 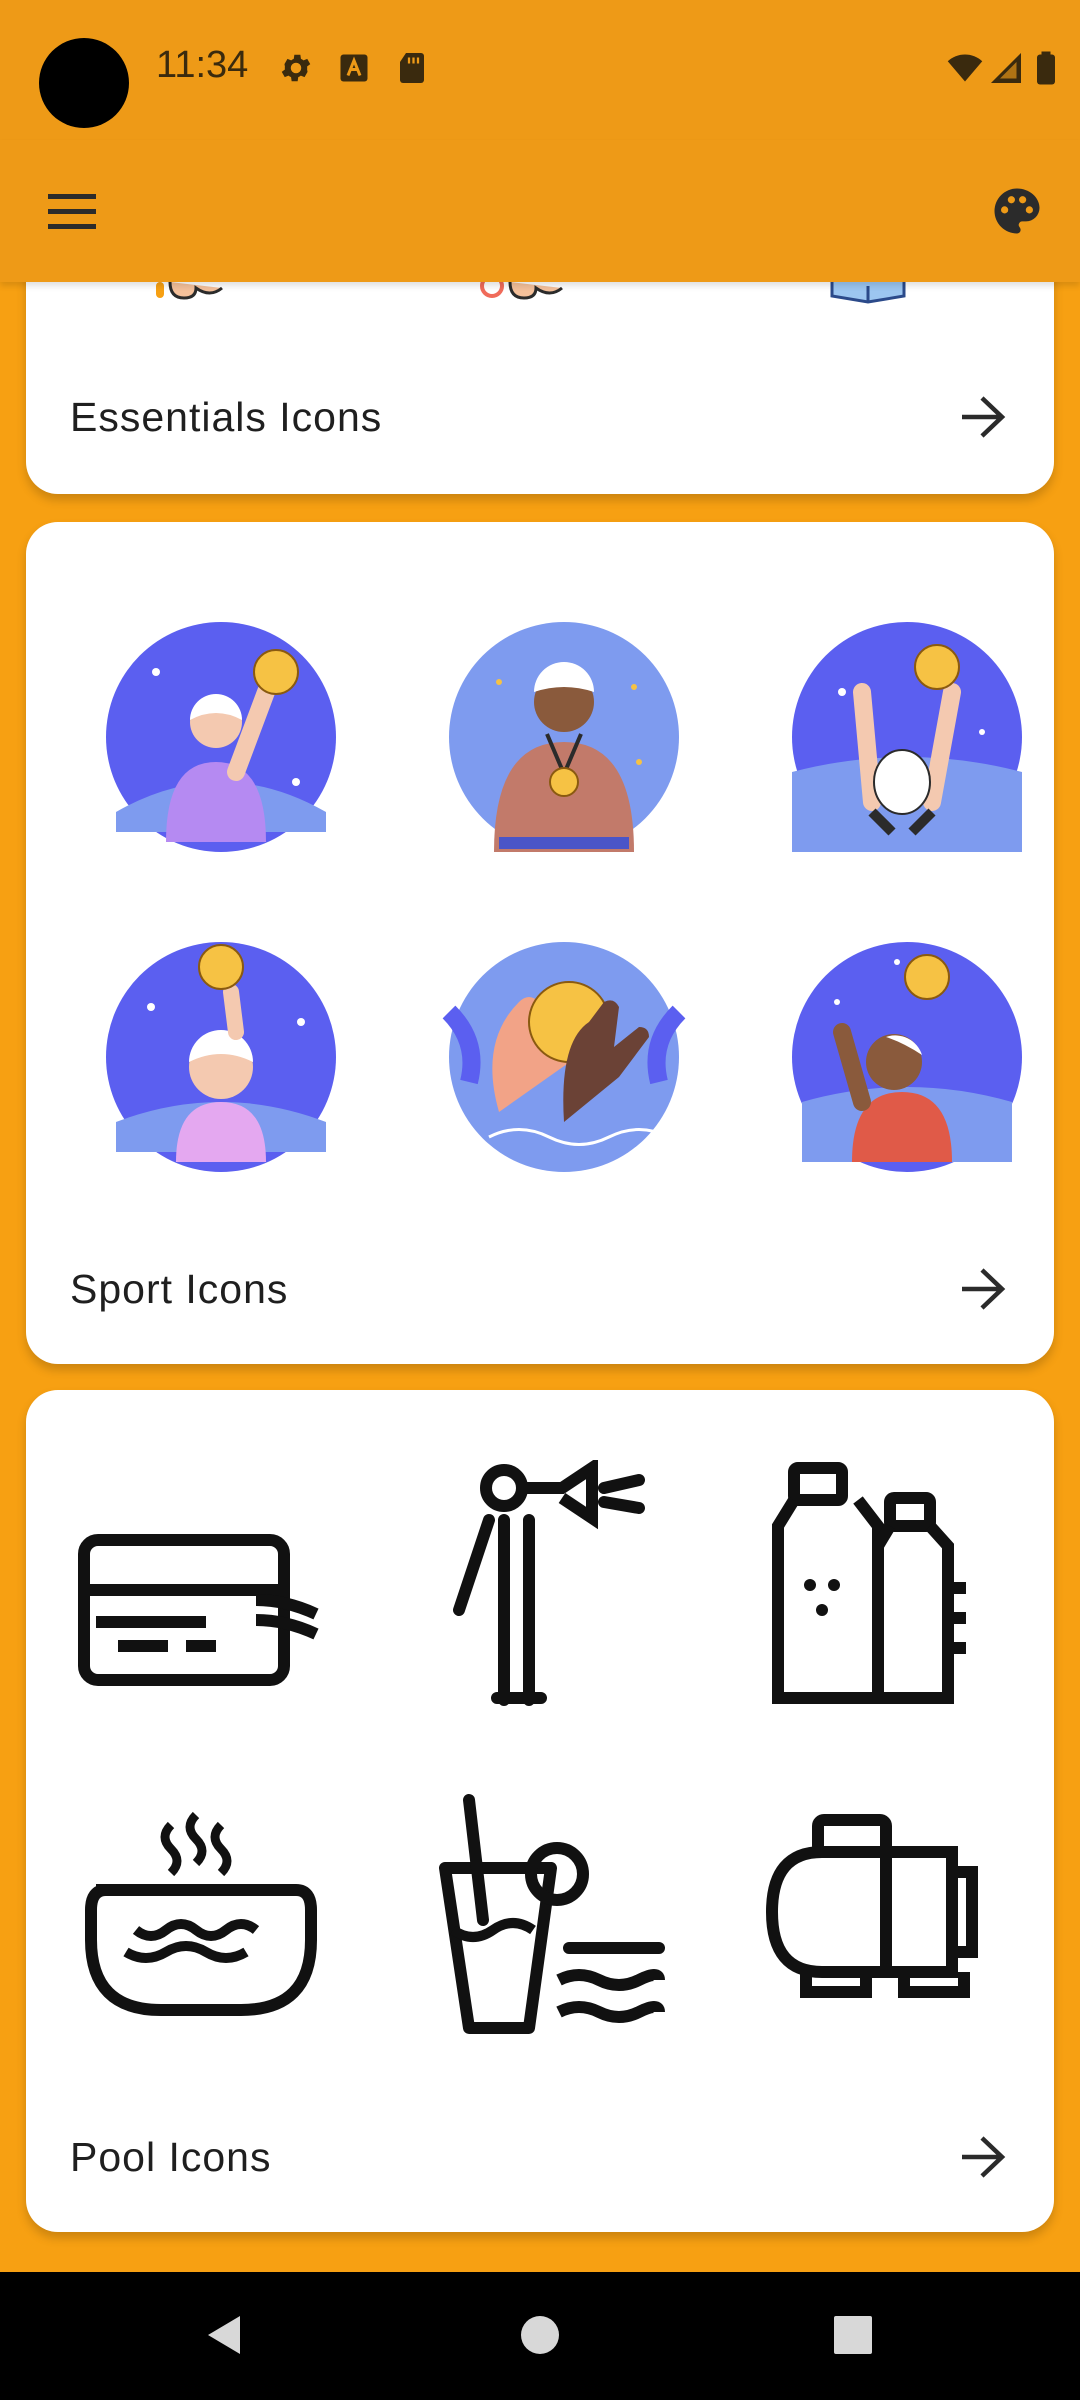 I want to click on player-jumping-icon, so click(x=907, y=737).